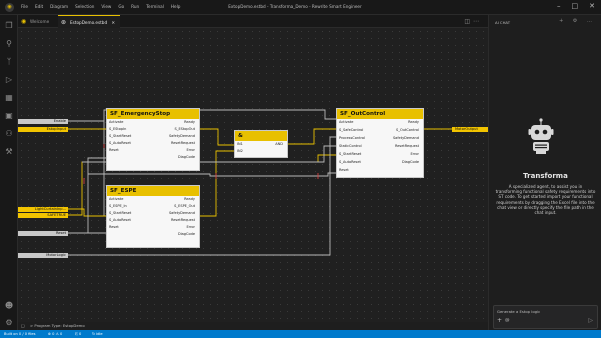  I want to click on source-control-icon: ᛉ, so click(9, 62).